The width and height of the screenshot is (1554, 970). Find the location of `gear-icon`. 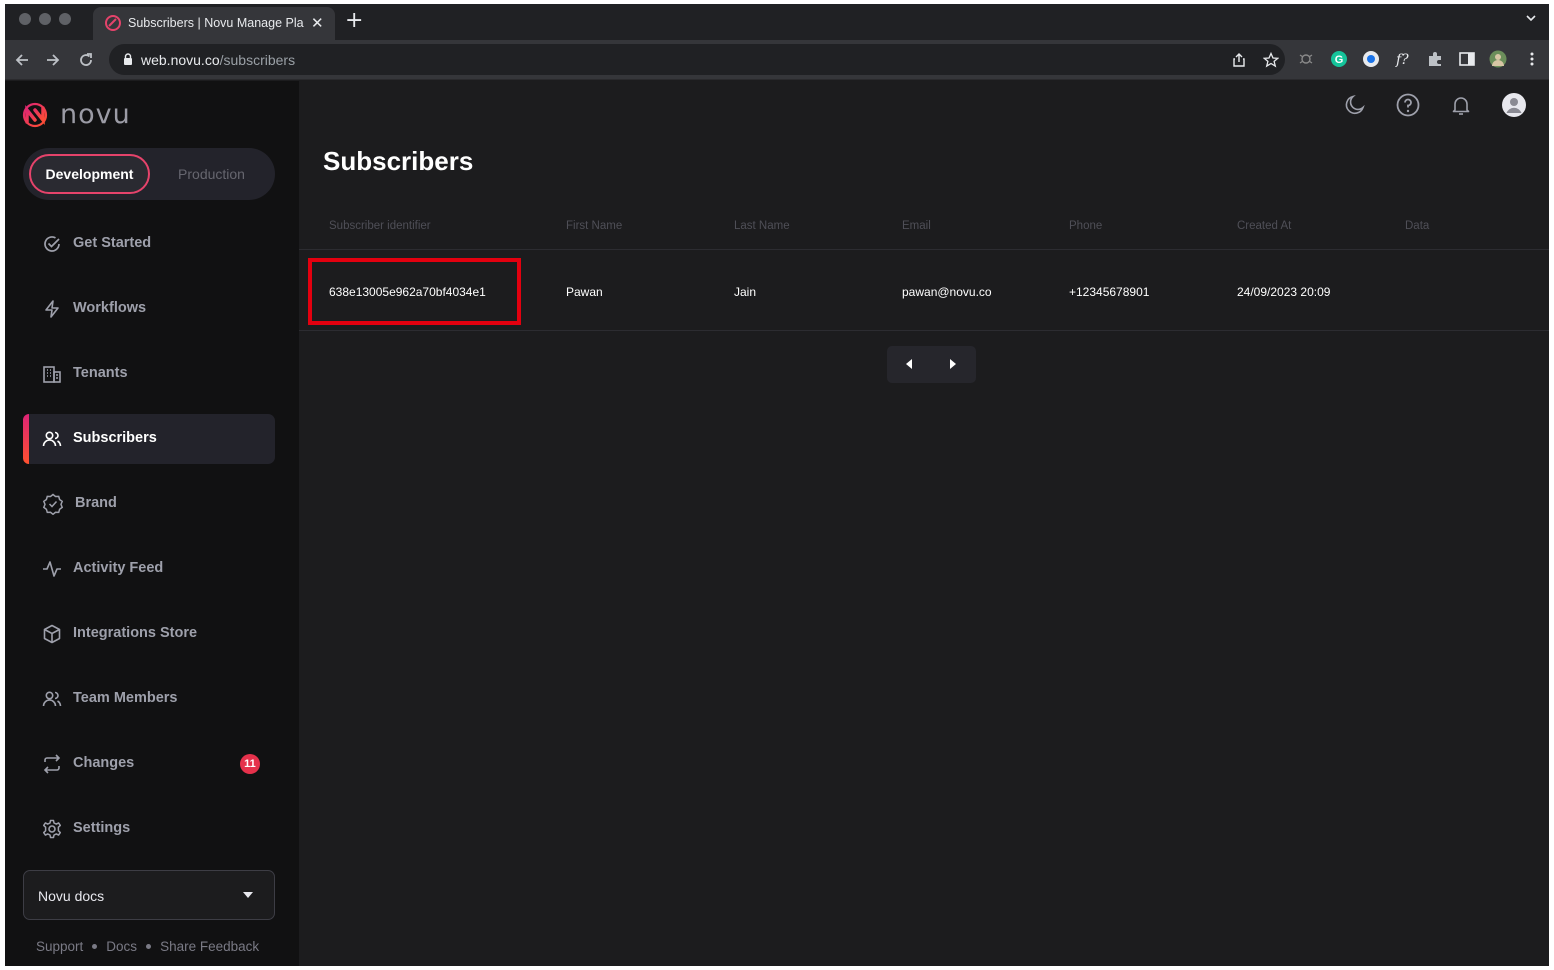

gear-icon is located at coordinates (52, 829).